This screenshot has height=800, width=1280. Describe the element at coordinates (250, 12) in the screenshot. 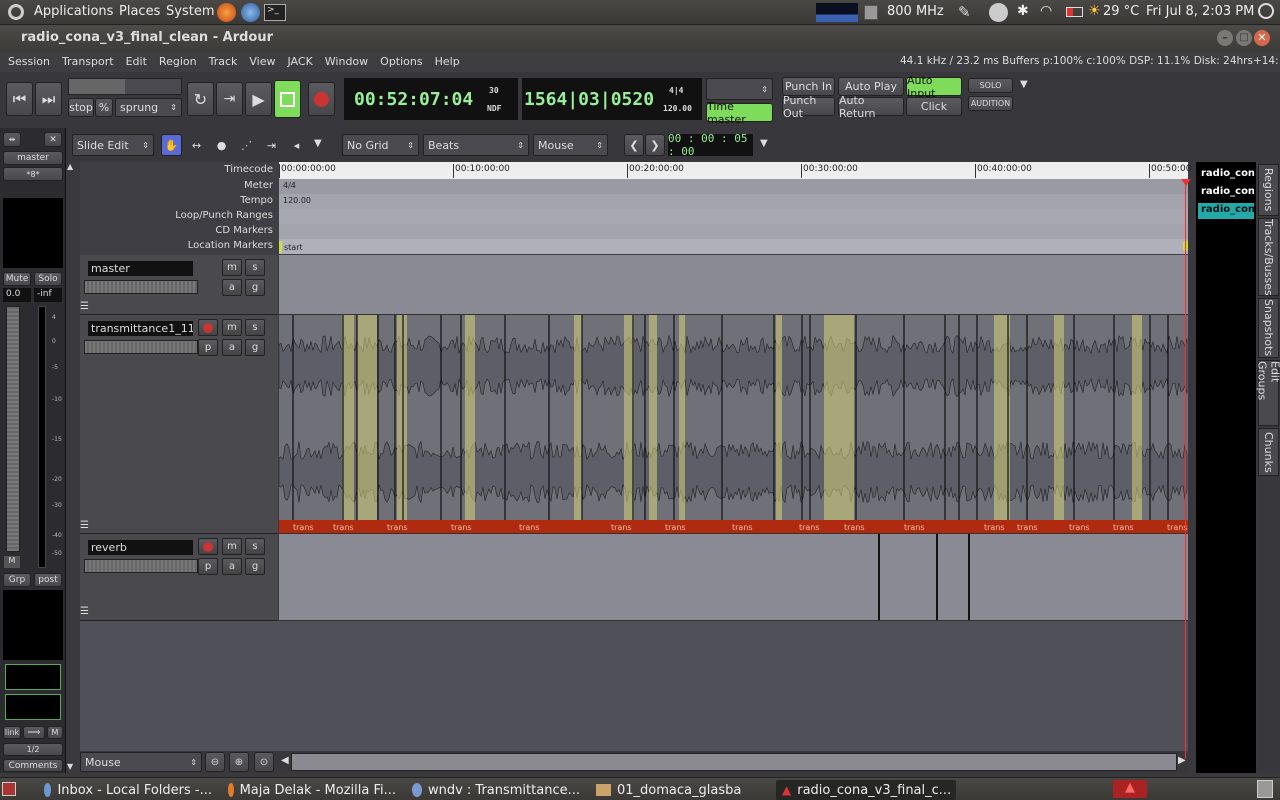

I see `thunderbird-launcher-icon` at that location.